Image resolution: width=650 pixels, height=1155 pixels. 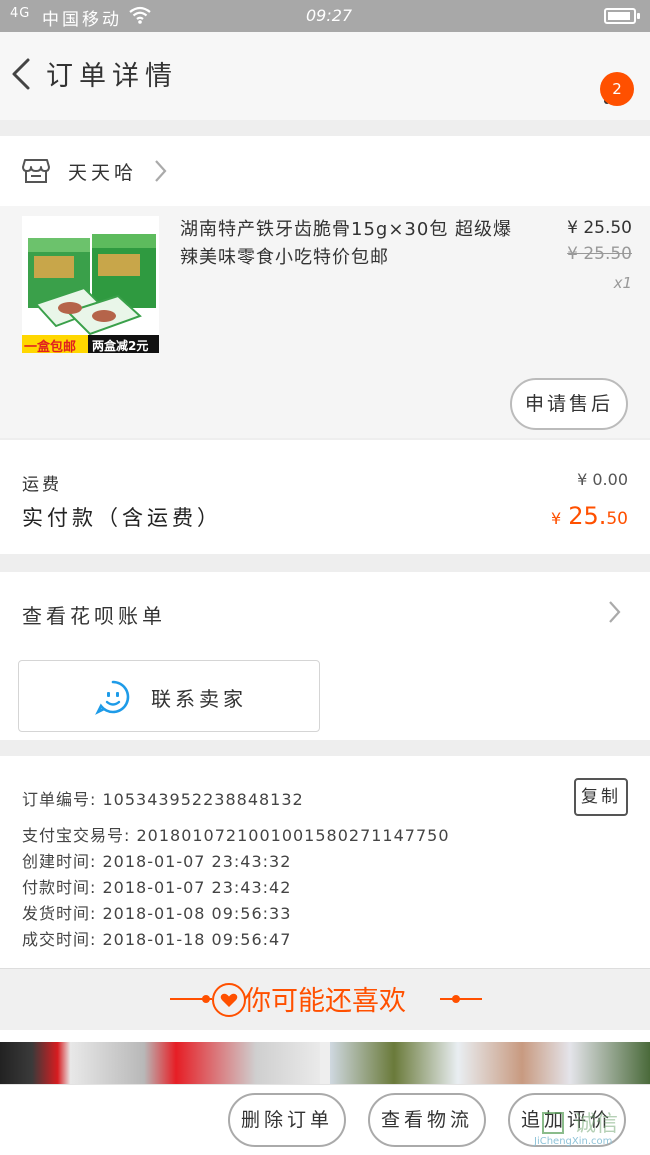 I want to click on shipped-time: 发货时间: 2018-01-08 09:56:33, so click(x=157, y=913).